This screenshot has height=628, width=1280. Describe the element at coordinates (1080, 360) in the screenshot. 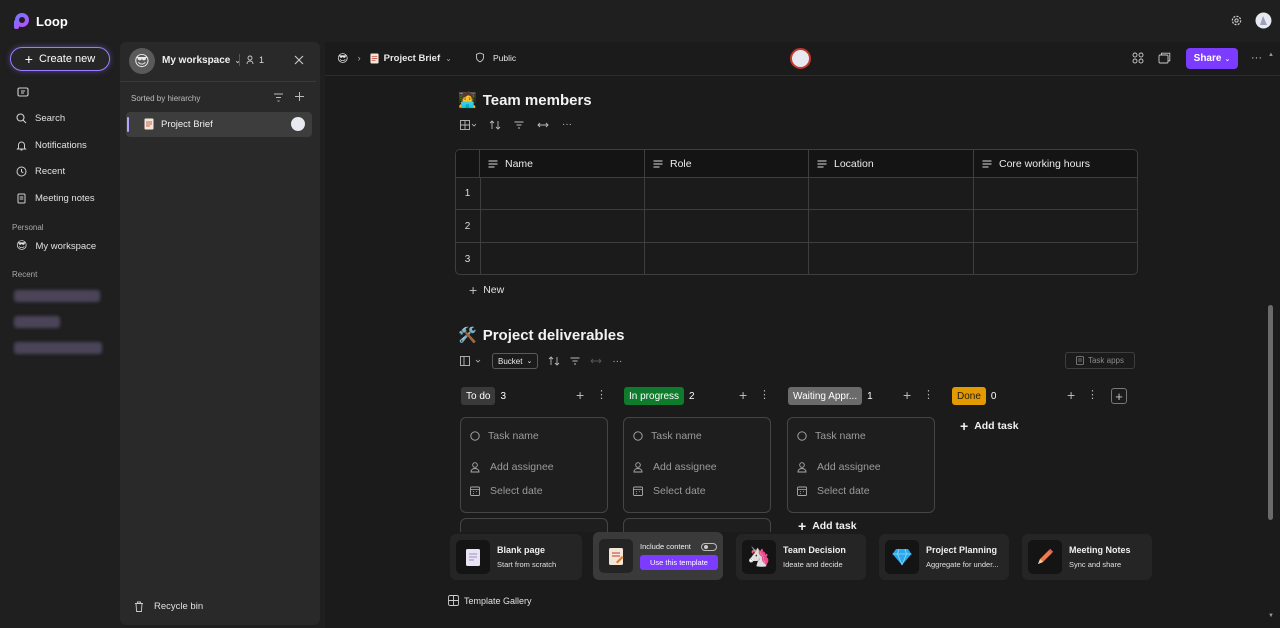

I see `task-apps-icon` at that location.